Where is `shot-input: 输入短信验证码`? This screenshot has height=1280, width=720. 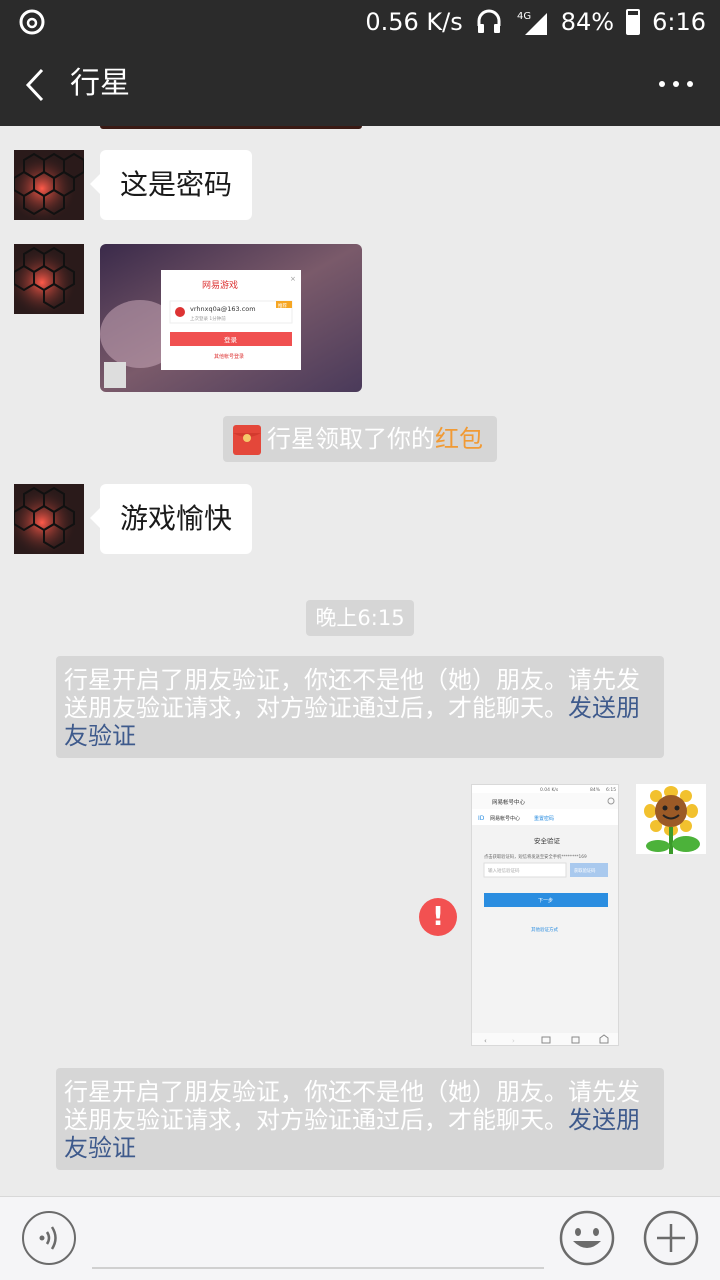
shot-input: 输入短信验证码 is located at coordinates (504, 870).